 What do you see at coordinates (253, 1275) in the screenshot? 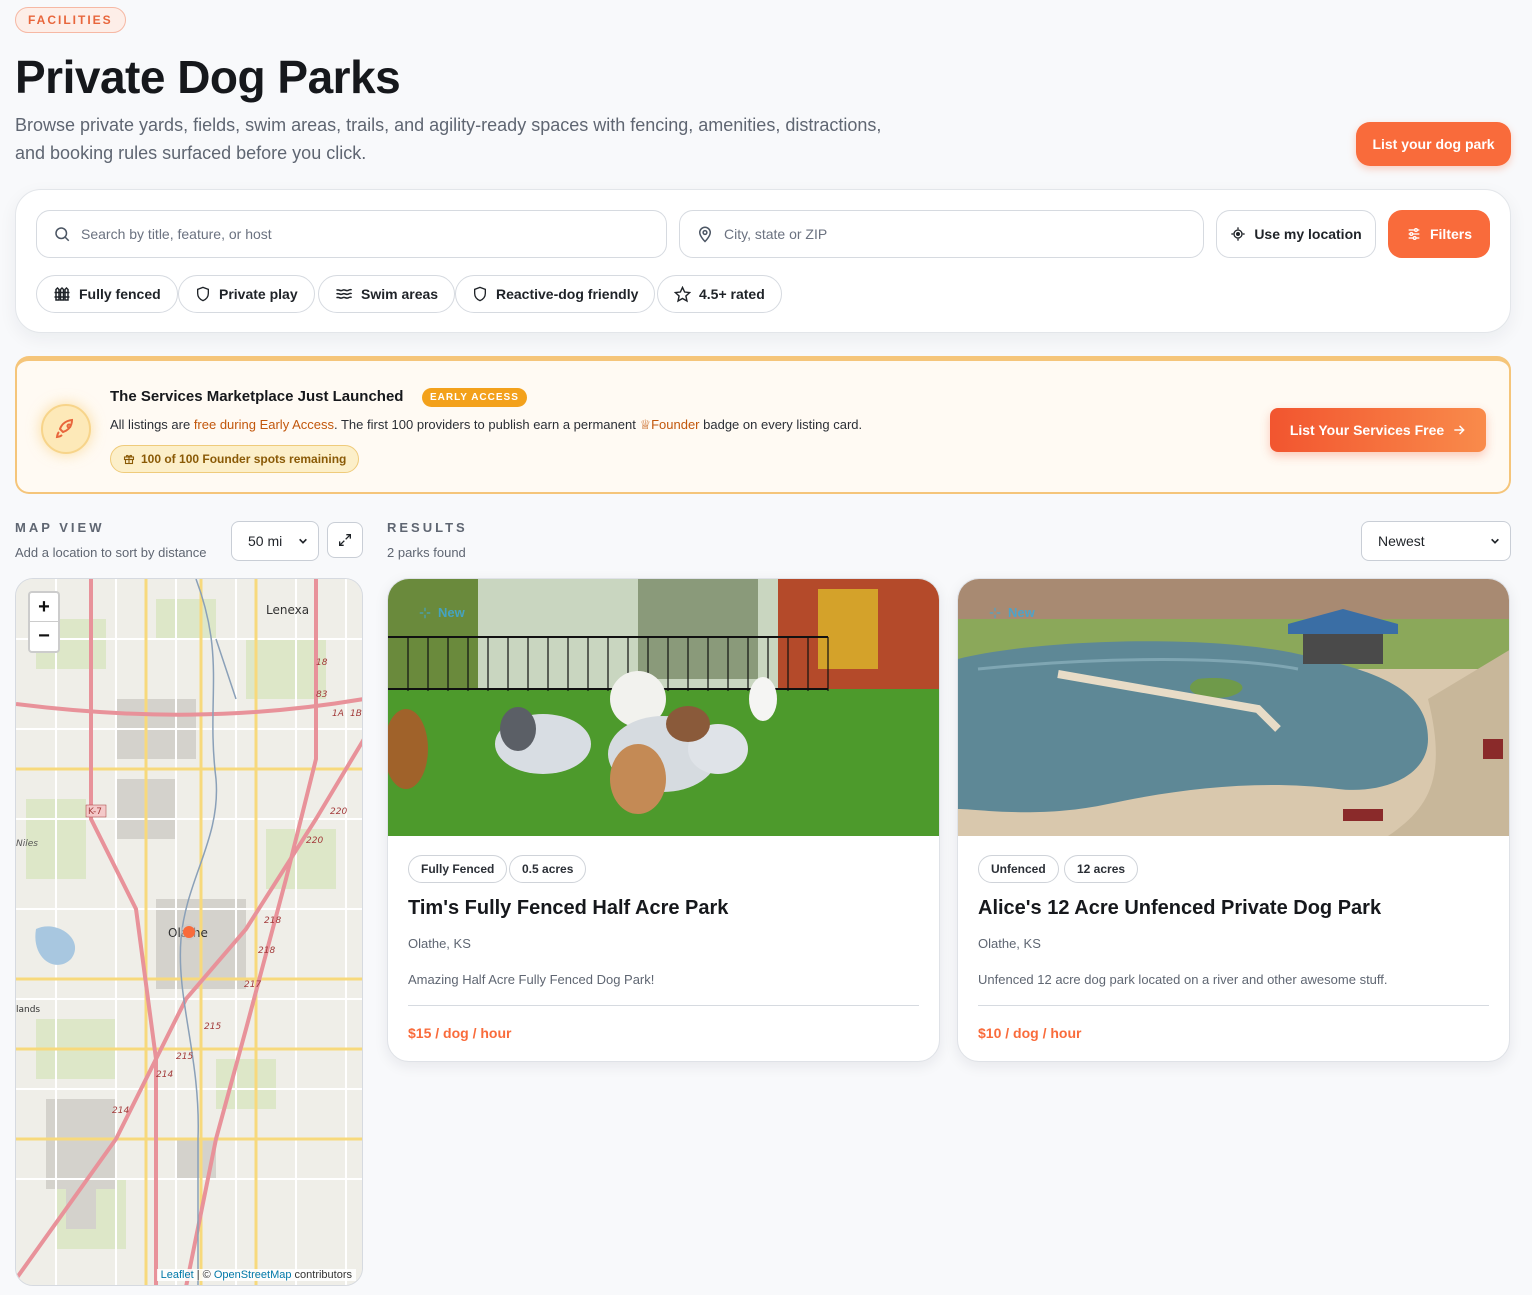
I see `osm-link: OpenStreetMap` at bounding box center [253, 1275].